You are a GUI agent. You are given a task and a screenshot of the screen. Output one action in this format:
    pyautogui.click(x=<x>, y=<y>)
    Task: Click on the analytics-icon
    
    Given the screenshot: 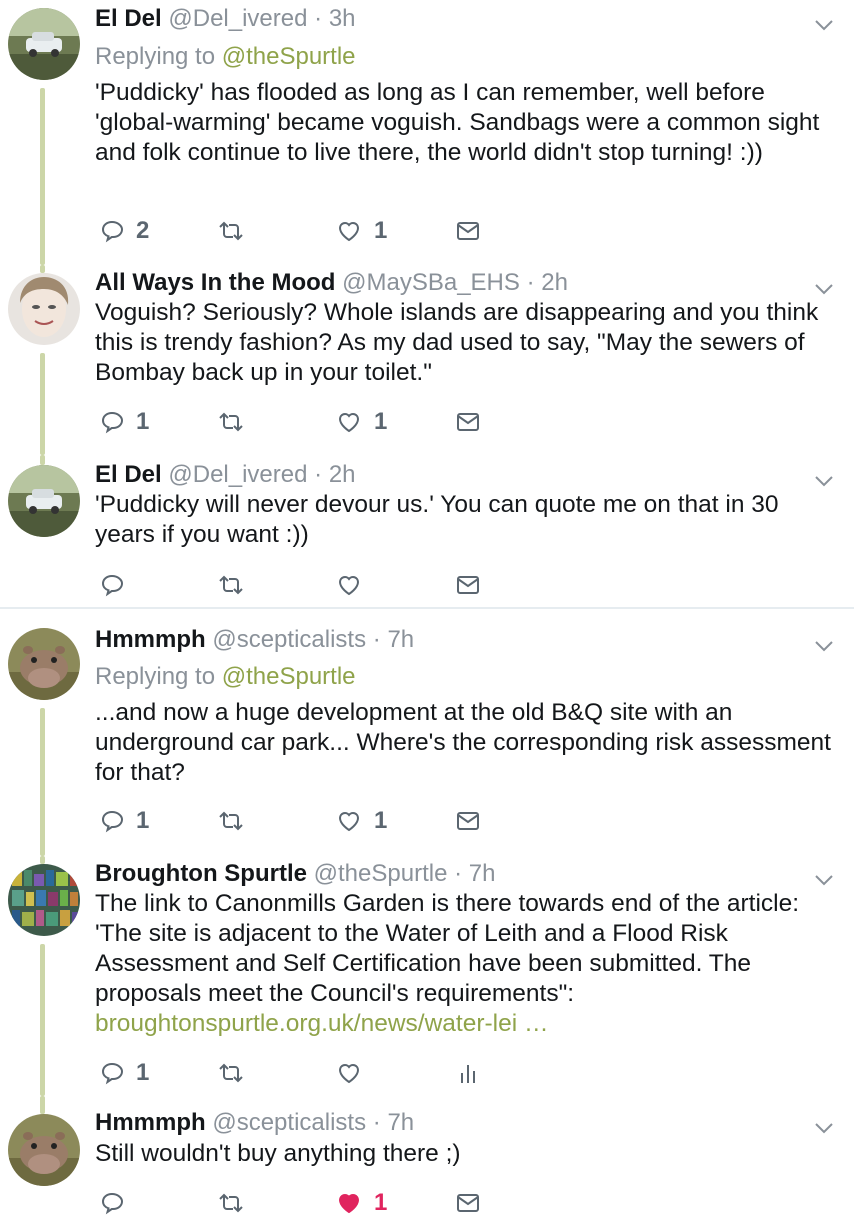 What is the action you would take?
    pyautogui.click(x=468, y=1074)
    